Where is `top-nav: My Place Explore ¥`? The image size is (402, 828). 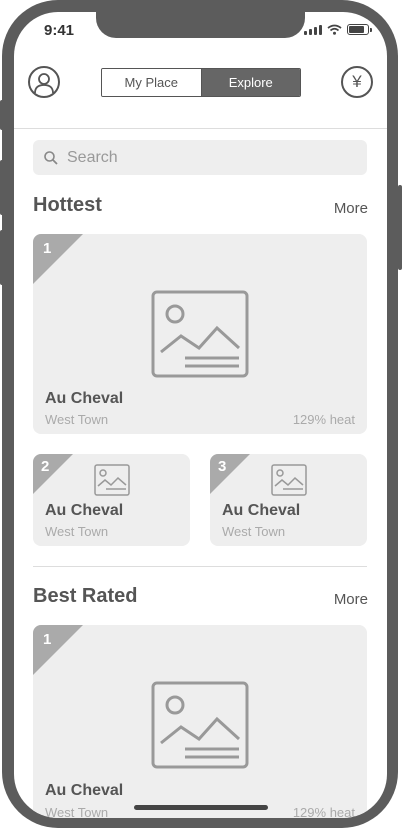 top-nav: My Place Explore ¥ is located at coordinates (200, 88).